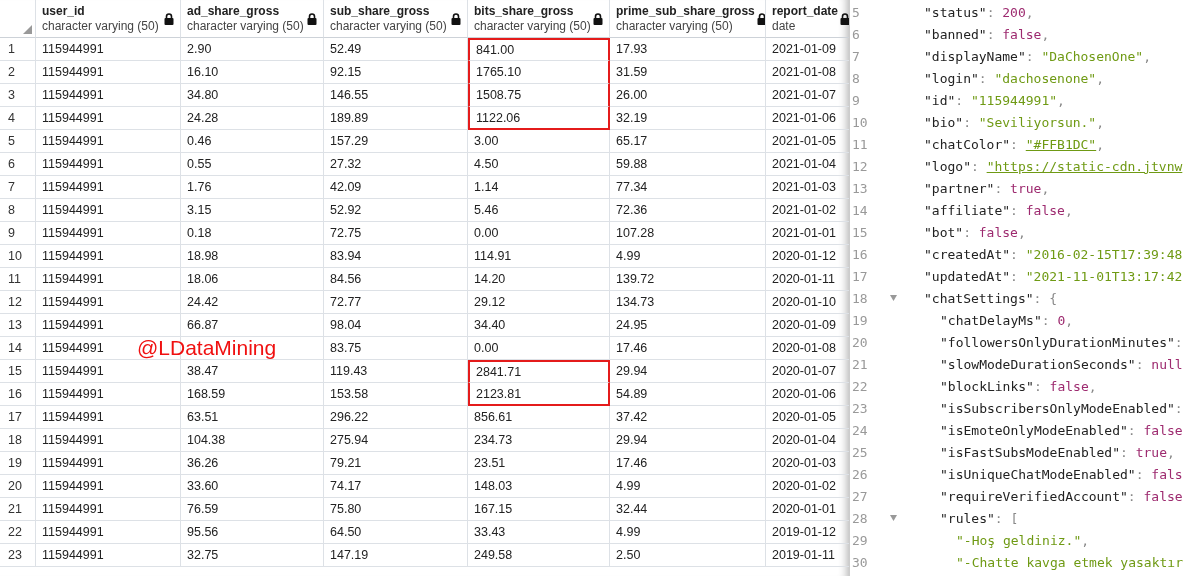 Image resolution: width=1200 pixels, height=576 pixels. Describe the element at coordinates (1014, 78) in the screenshot. I see `code-line: "login": "dachosenone",` at that location.